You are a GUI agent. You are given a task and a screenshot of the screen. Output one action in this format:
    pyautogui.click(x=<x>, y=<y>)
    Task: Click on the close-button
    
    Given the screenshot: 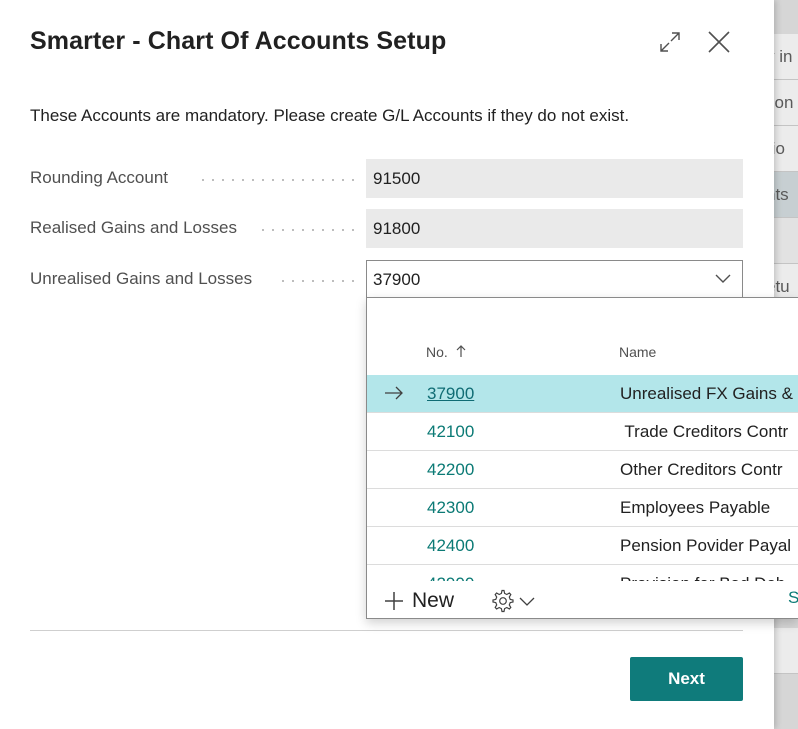 What is the action you would take?
    pyautogui.click(x=719, y=42)
    